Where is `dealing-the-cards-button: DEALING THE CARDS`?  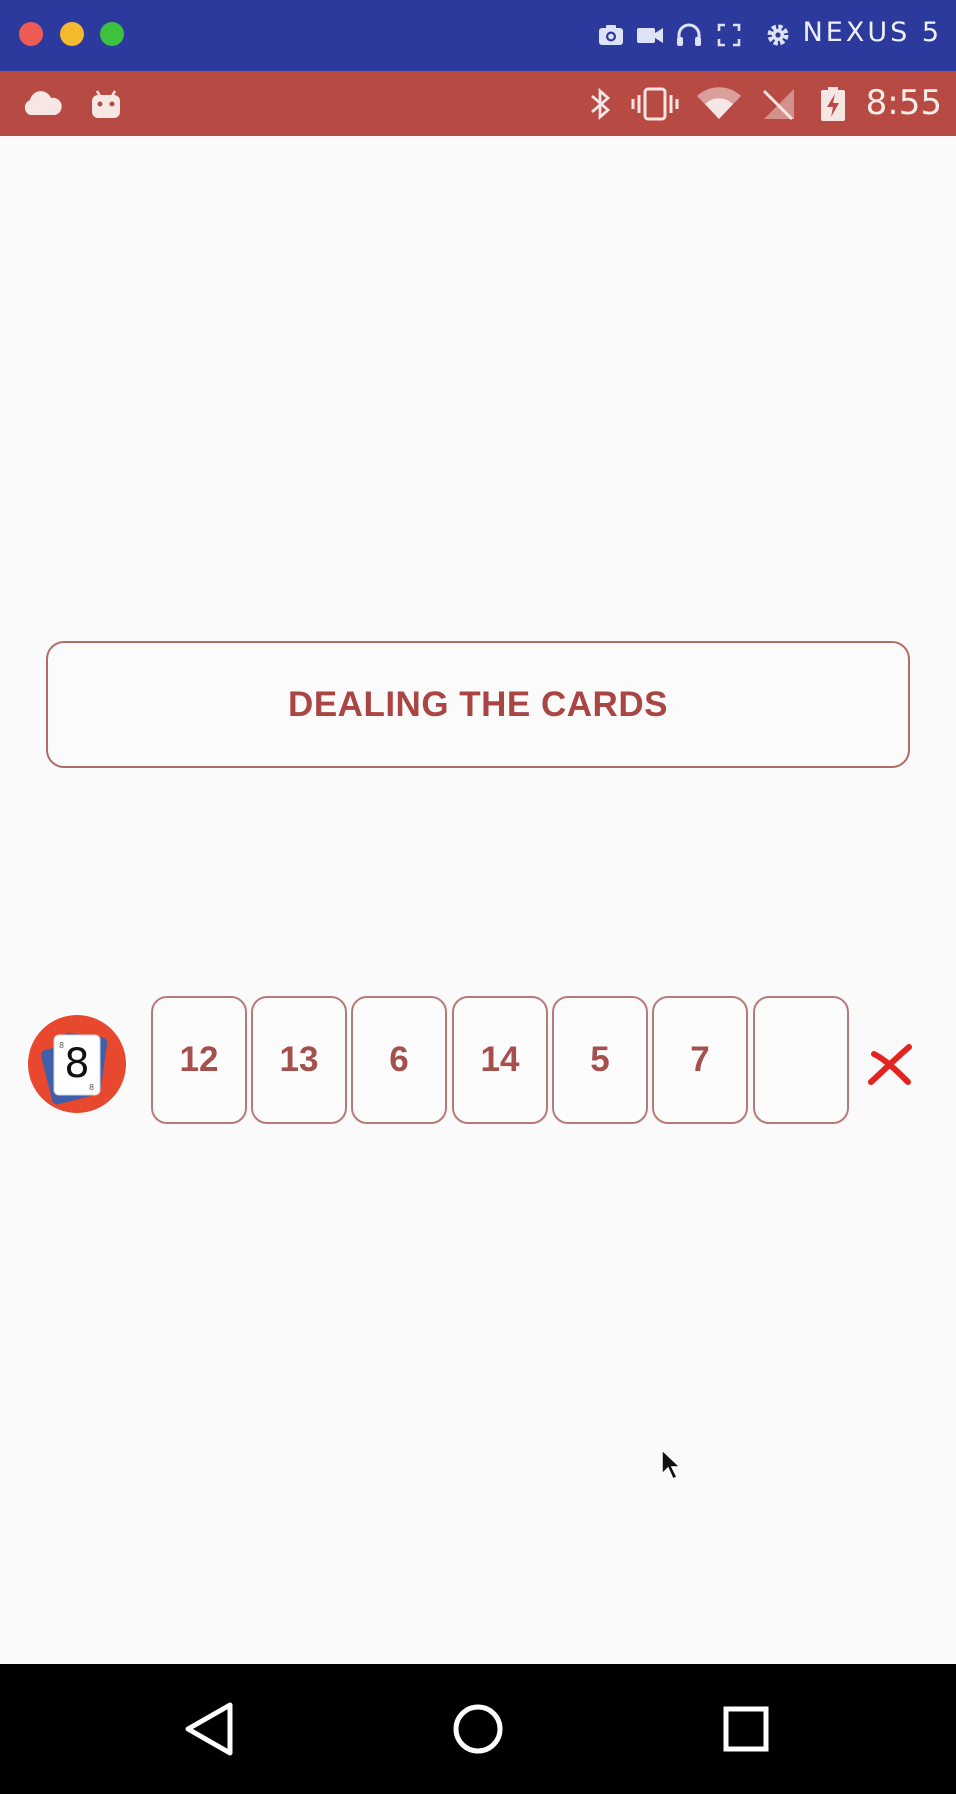
dealing-the-cards-button: DEALING THE CARDS is located at coordinates (478, 704).